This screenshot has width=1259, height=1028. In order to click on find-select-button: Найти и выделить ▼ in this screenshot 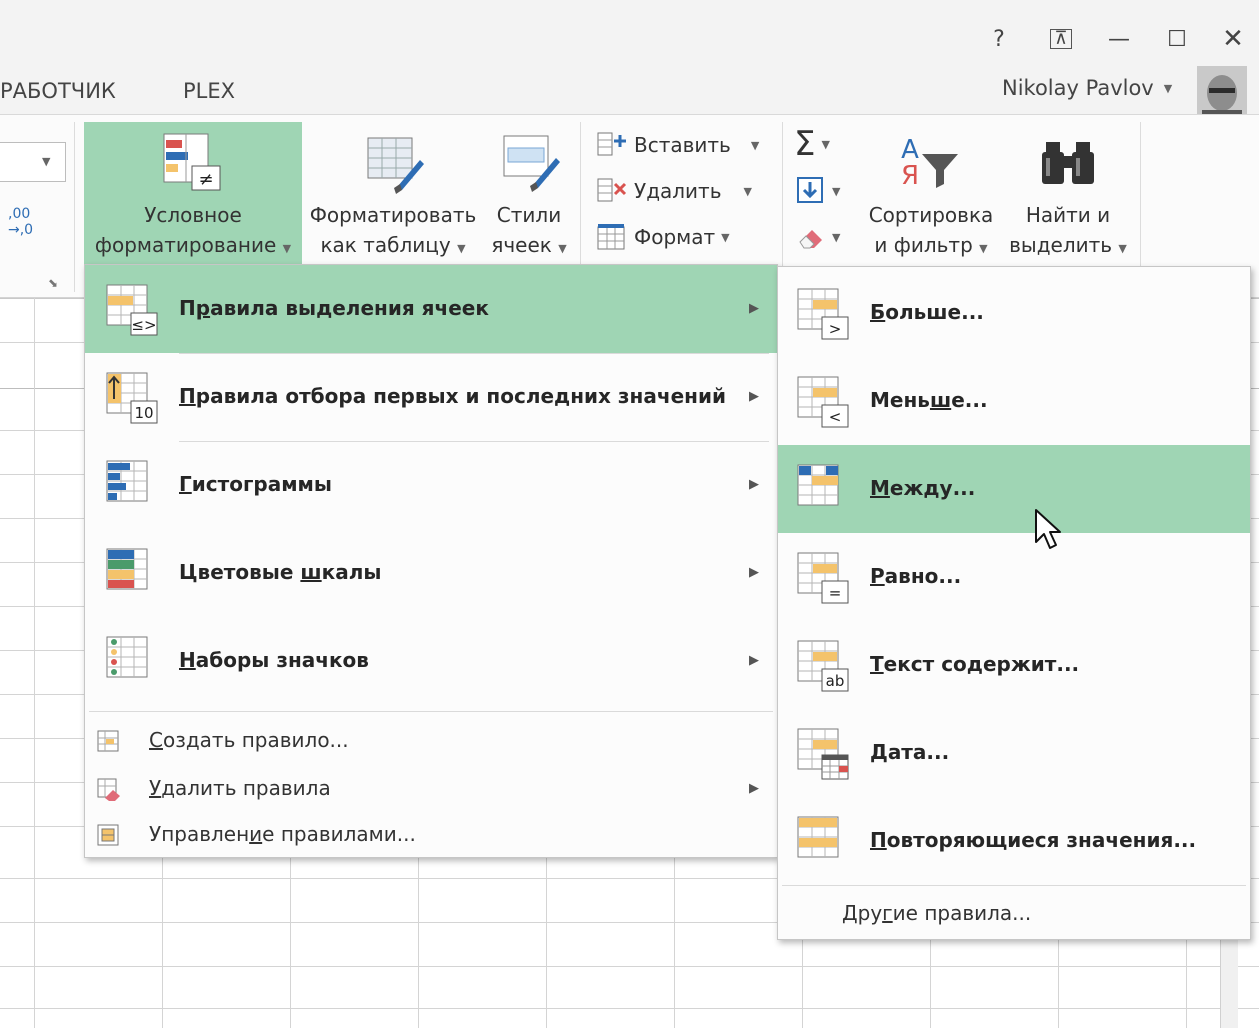, I will do `click(1068, 193)`.